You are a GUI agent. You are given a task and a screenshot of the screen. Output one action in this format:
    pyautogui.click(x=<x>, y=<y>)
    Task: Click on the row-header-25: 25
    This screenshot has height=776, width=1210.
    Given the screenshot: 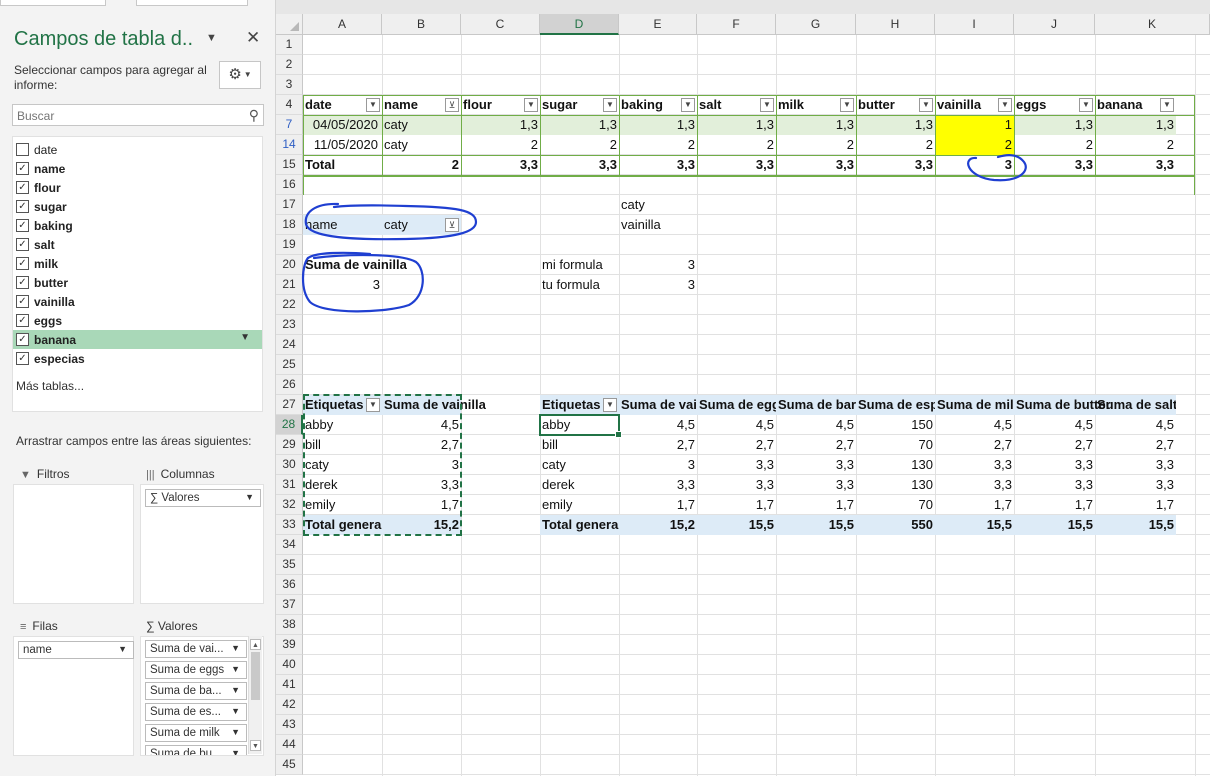 What is the action you would take?
    pyautogui.click(x=289, y=365)
    